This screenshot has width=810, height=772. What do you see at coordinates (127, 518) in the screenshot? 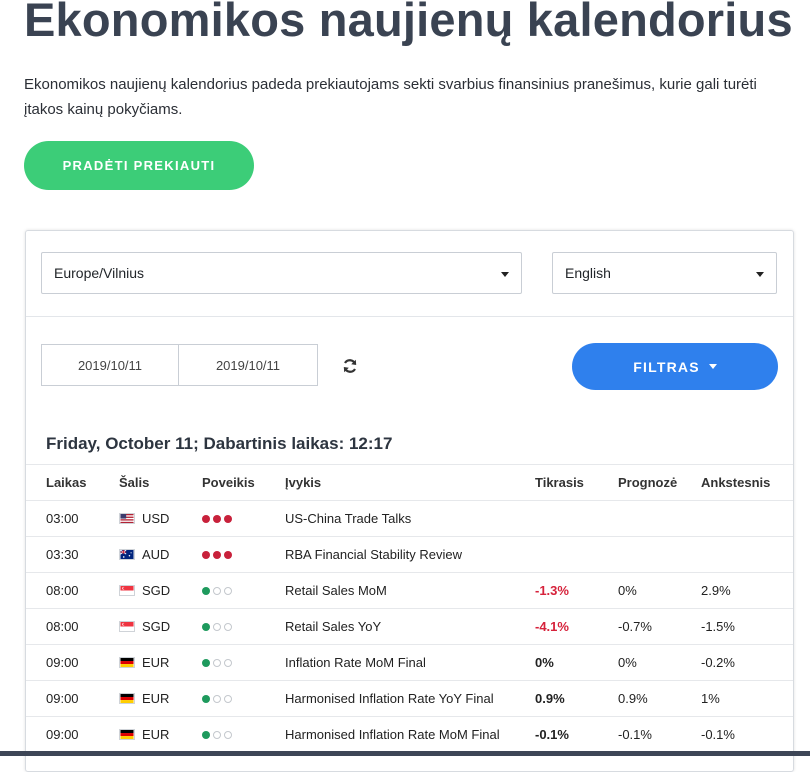
I see `us-flag-icon` at bounding box center [127, 518].